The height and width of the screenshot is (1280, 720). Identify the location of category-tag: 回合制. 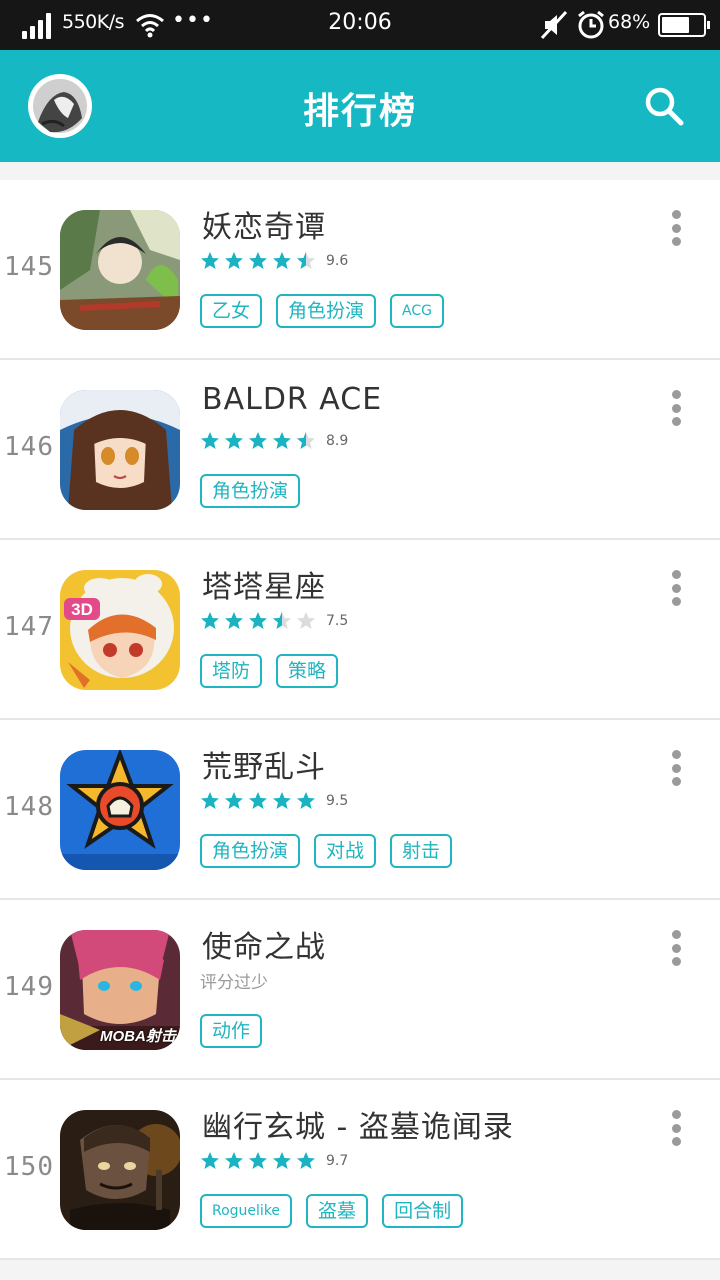
(423, 1211).